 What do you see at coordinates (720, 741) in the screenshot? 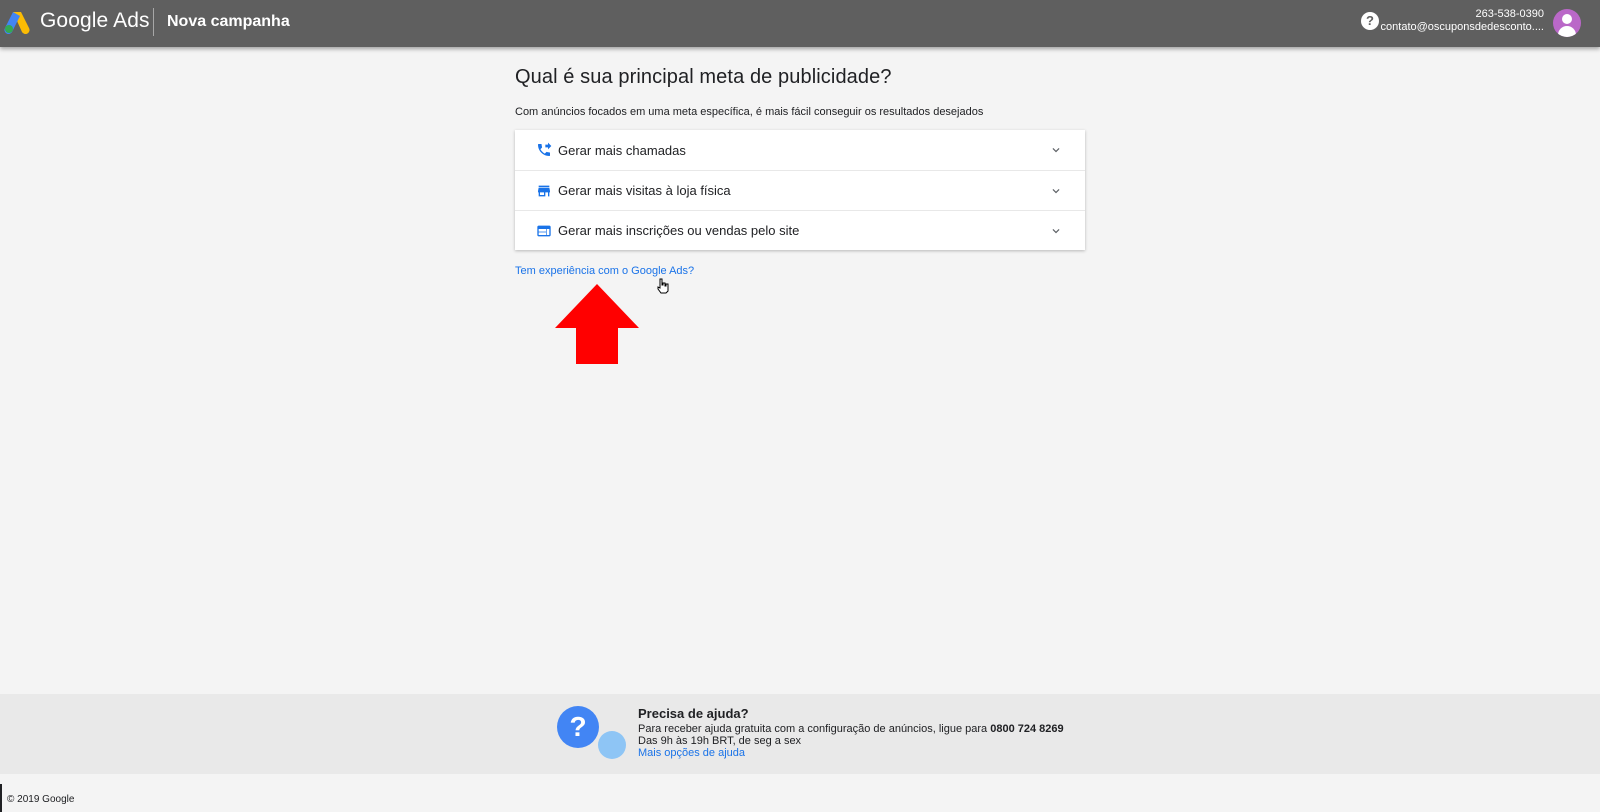
I see `help-line-2: Das 9h às 19h BRT, de seg a sex` at bounding box center [720, 741].